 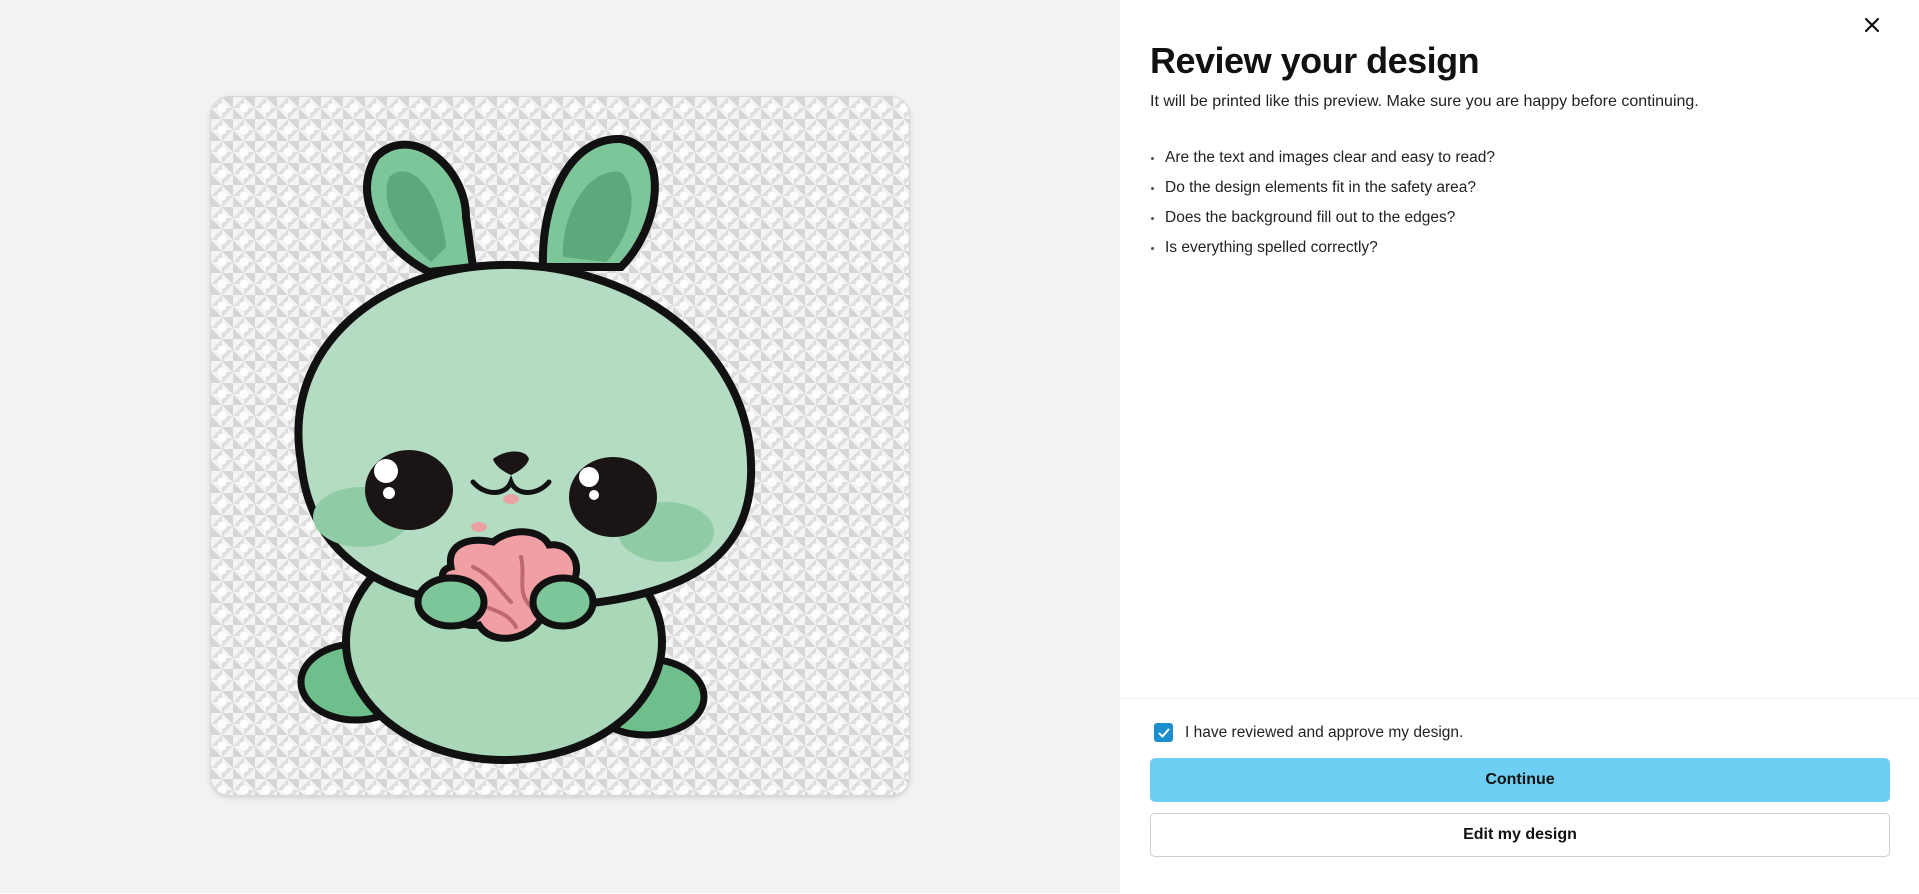 I want to click on continue-button: Continue, so click(x=1520, y=780).